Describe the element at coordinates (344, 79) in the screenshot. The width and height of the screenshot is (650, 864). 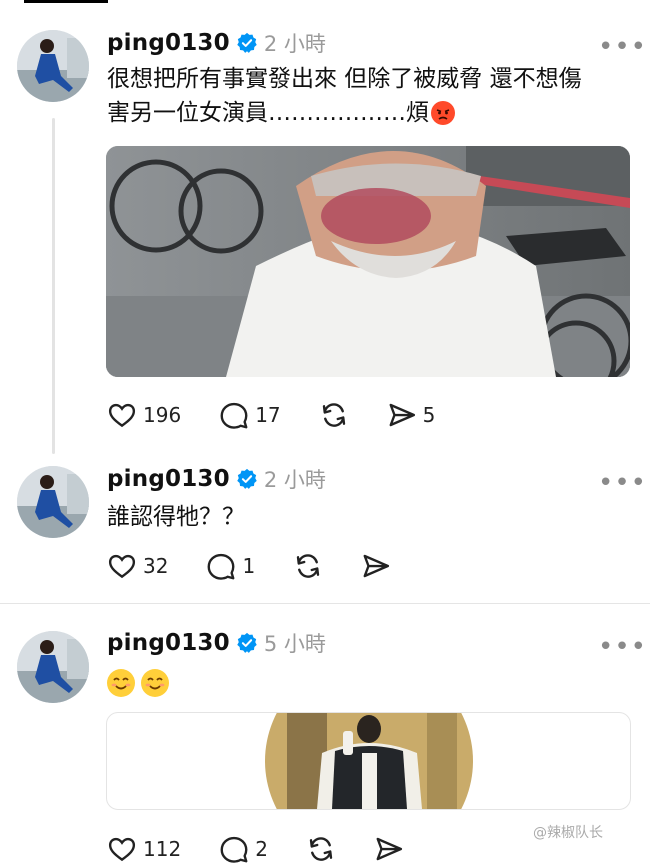
I see `post-text-line: 很想把所有事實發出來 但除了被威脅 還不想傷` at that location.